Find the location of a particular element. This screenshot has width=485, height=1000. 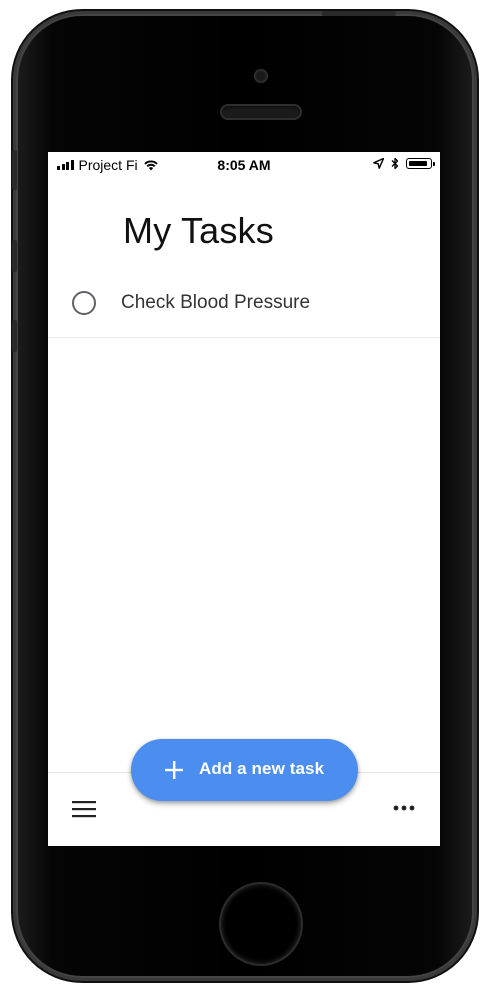

hamburger-menu-icon is located at coordinates (84, 809).